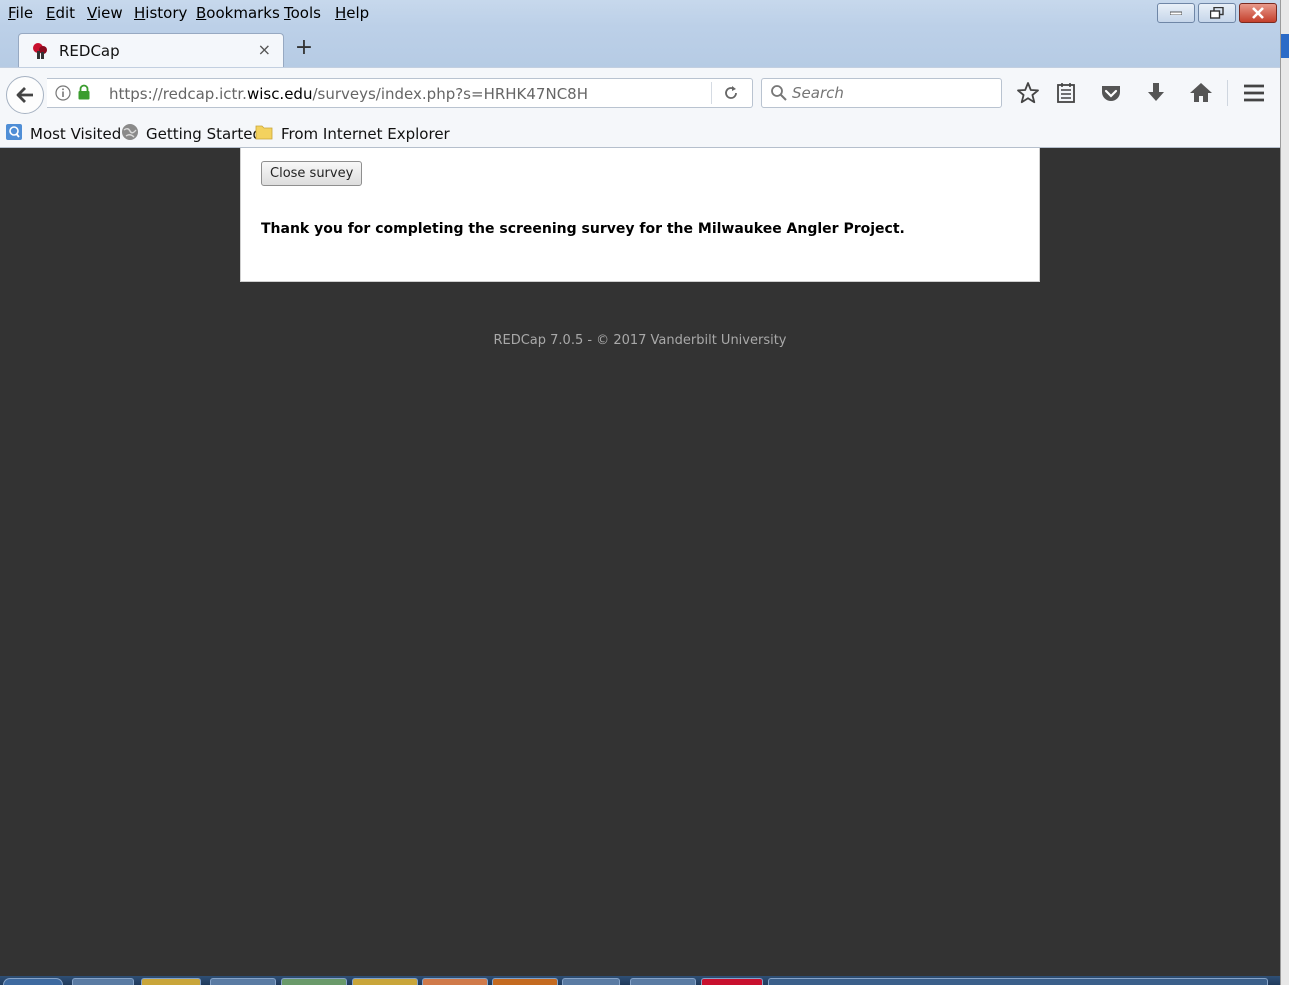 The width and height of the screenshot is (1289, 985). Describe the element at coordinates (1227, 93) in the screenshot. I see `toolbar-separator` at that location.